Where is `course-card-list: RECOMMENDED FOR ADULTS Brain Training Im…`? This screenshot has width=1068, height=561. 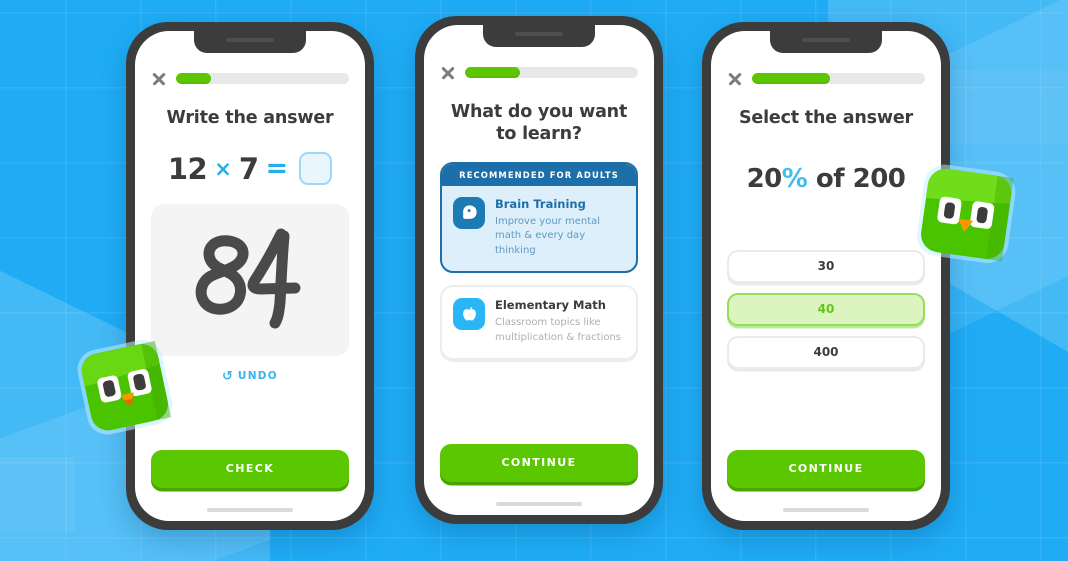 course-card-list: RECOMMENDED FOR ADULTS Brain Training Im… is located at coordinates (539, 253).